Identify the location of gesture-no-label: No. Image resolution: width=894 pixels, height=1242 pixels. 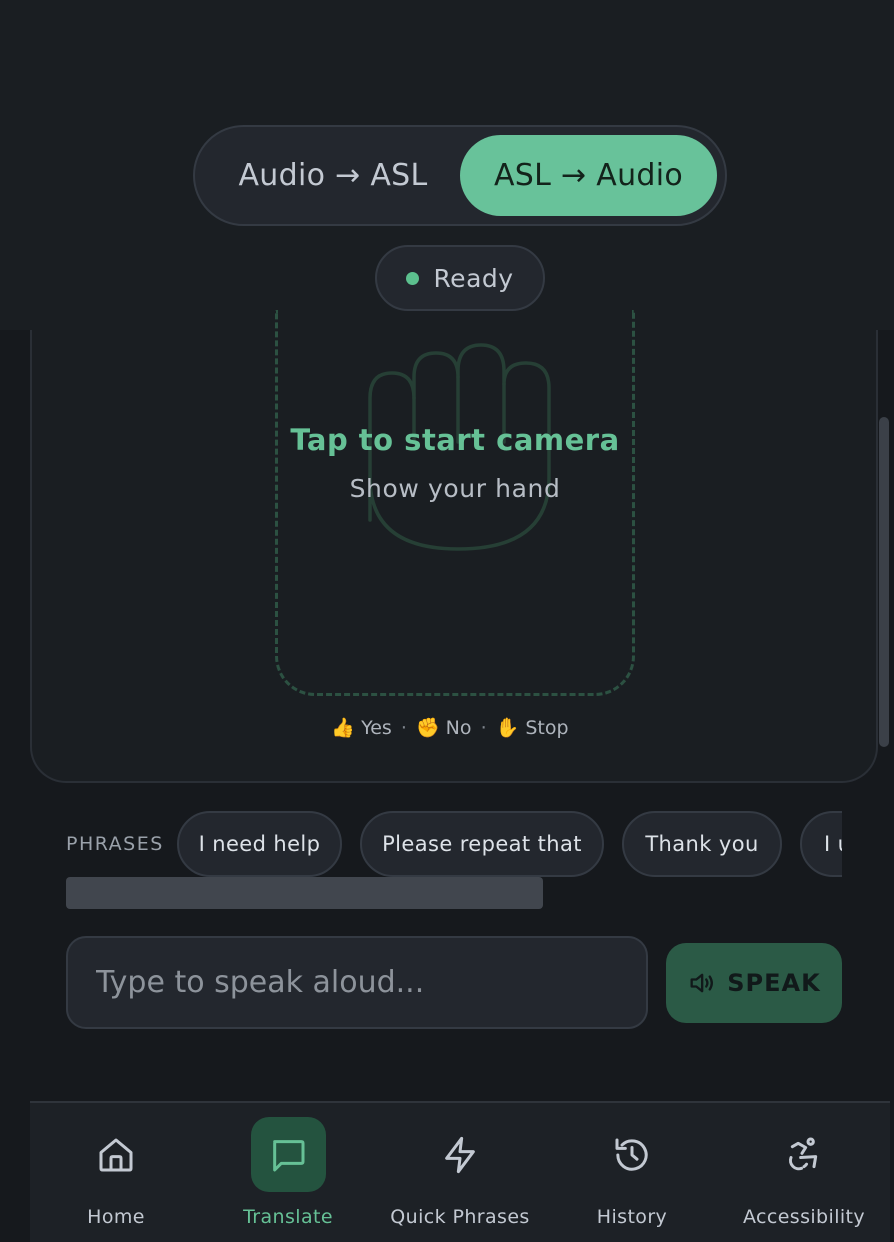
(458, 728).